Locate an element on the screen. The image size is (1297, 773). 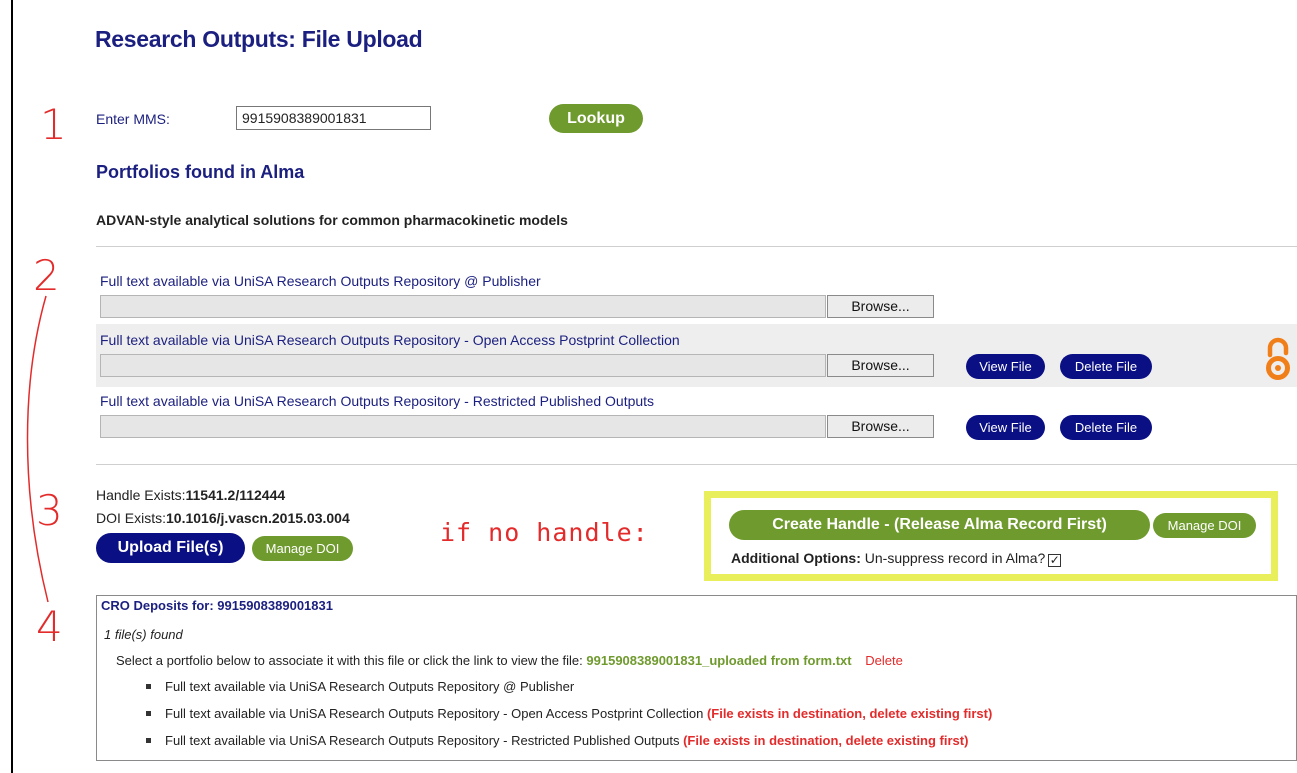
doi-exists-line: DOI Exists:10.1016/j.vascn.2015.03.004 is located at coordinates (223, 518).